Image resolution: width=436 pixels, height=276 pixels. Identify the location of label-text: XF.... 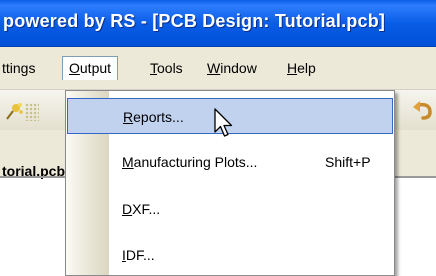
(146, 209).